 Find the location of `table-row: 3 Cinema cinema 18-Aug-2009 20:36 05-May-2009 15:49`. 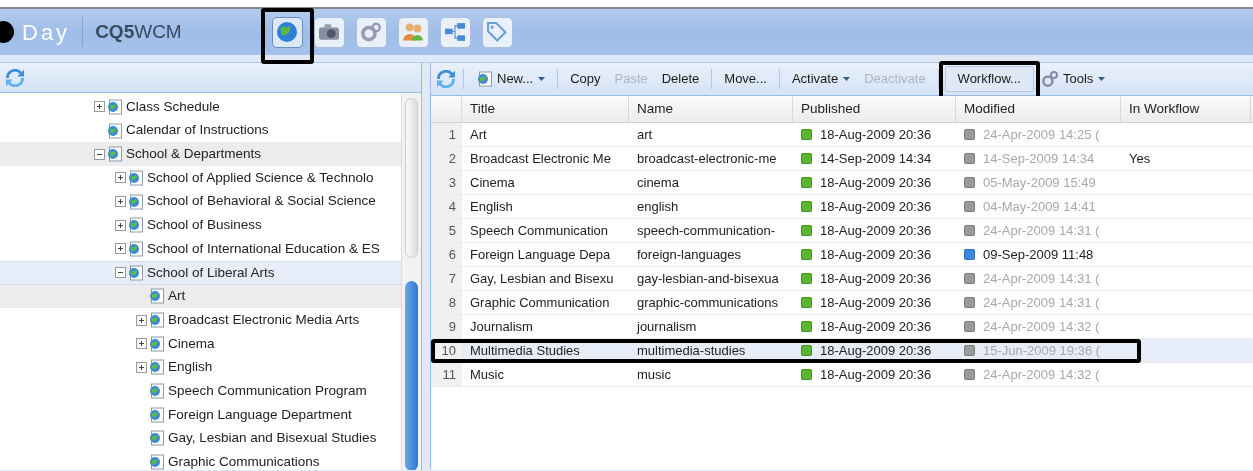

table-row: 3 Cinema cinema 18-Aug-2009 20:36 05-May-2009 15:49 is located at coordinates (842, 183).